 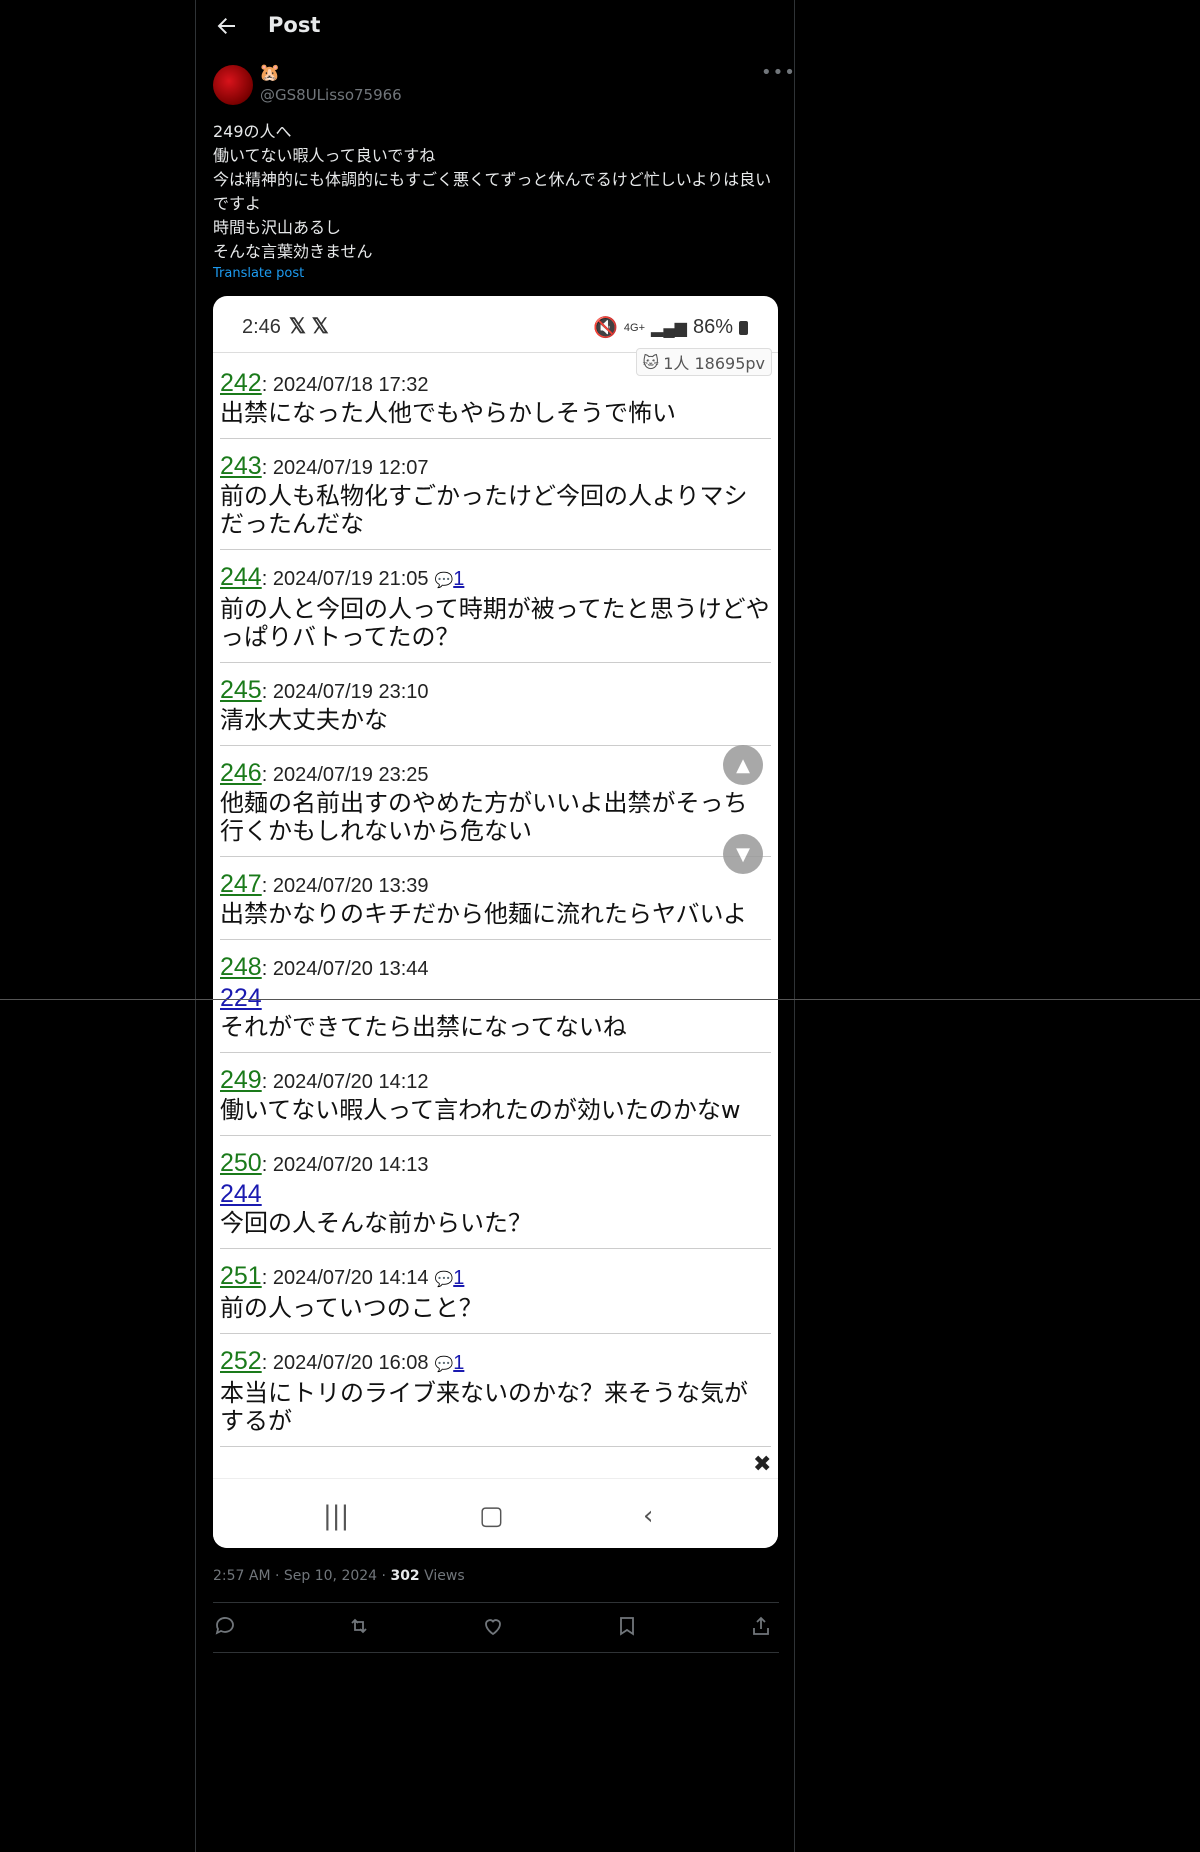 What do you see at coordinates (339, 1576) in the screenshot?
I see `post-meta: 2:57 AM · Sep 10, 2024 · 302 Views` at bounding box center [339, 1576].